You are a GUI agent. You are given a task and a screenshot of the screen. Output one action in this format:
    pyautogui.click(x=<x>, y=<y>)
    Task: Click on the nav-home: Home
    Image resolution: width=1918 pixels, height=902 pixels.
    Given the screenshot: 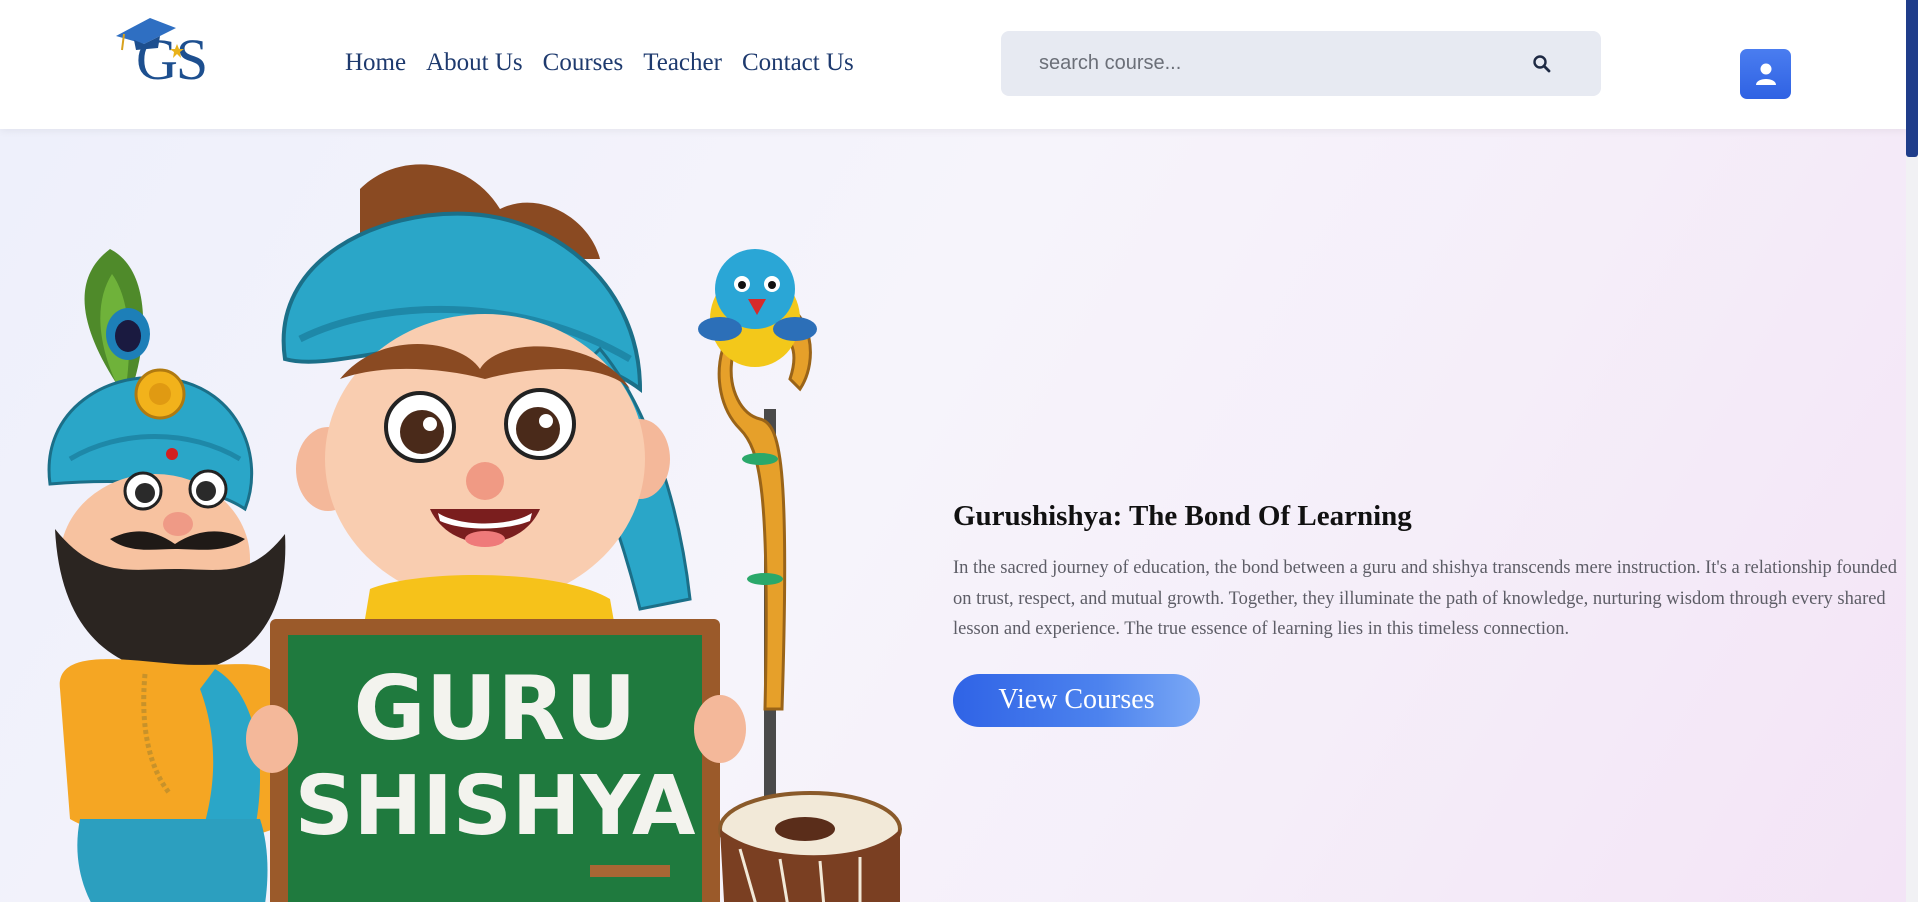 What is the action you would take?
    pyautogui.click(x=375, y=63)
    